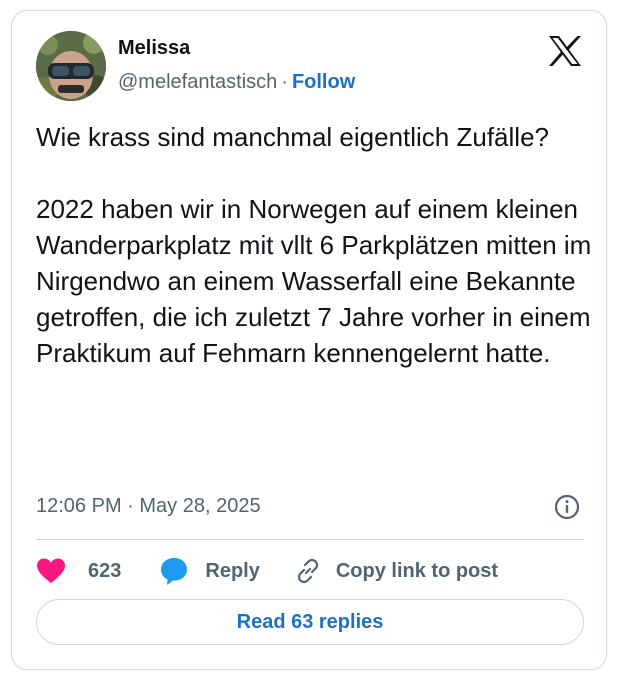 This screenshot has width=620, height=682. Describe the element at coordinates (148, 506) in the screenshot. I see `tweet-timestamp: 12:06 PM · May 28, 2025` at that location.